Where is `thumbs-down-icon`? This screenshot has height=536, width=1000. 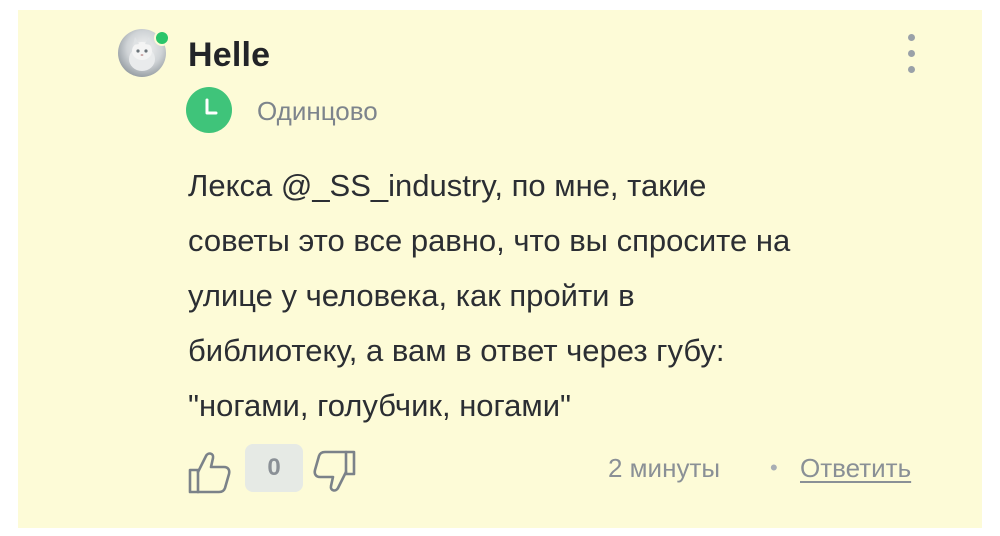 thumbs-down-icon is located at coordinates (334, 471).